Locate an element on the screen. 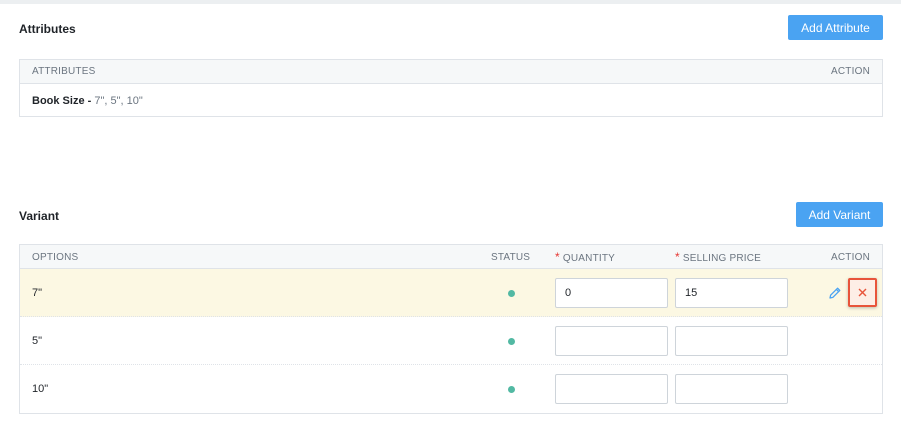 The width and height of the screenshot is (901, 432). add-attribute-button: Add Attribute is located at coordinates (835, 27).